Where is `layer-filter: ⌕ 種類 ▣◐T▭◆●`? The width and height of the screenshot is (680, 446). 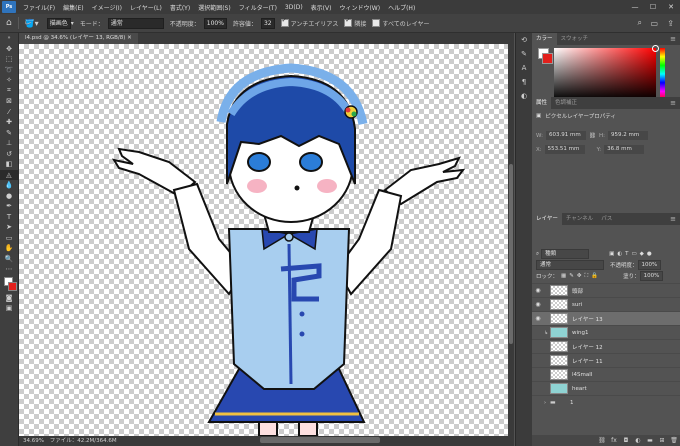 layer-filter: ⌕ 種類 ▣◐T▭◆● is located at coordinates (595, 254).